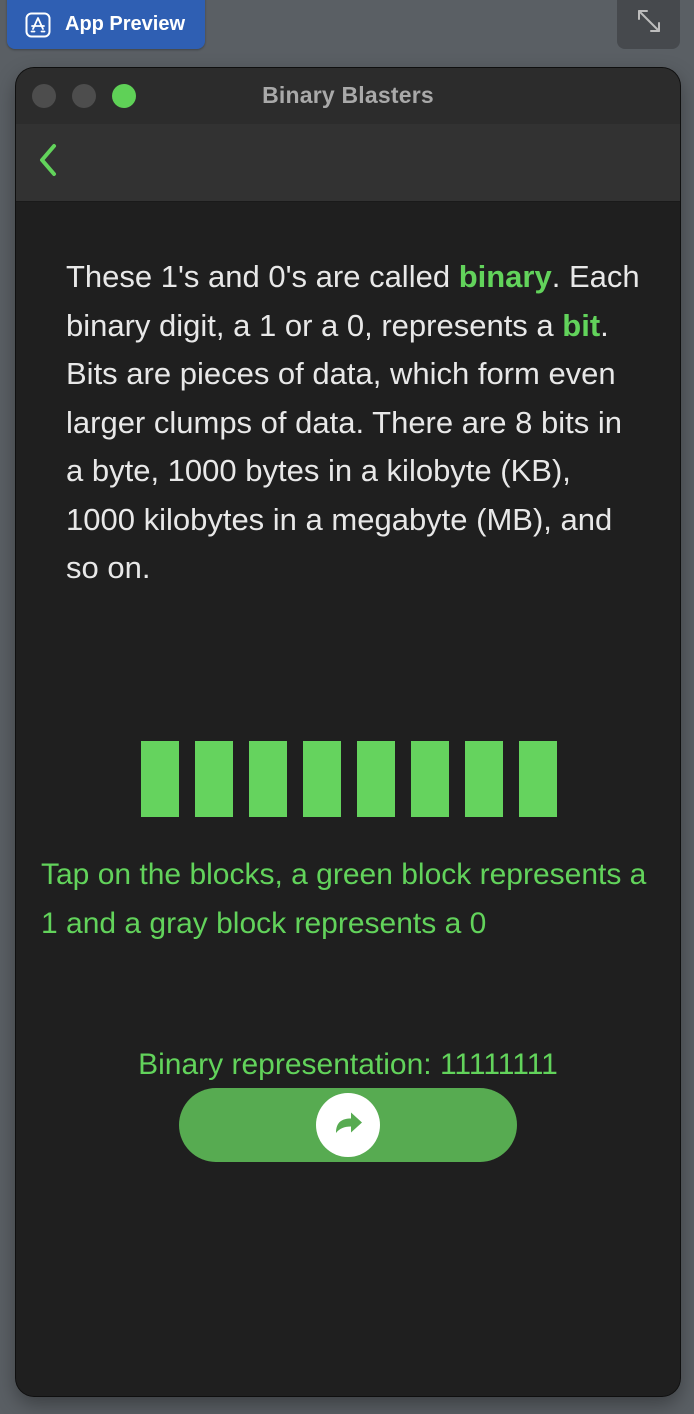  I want to click on term-bit: bit, so click(581, 325).